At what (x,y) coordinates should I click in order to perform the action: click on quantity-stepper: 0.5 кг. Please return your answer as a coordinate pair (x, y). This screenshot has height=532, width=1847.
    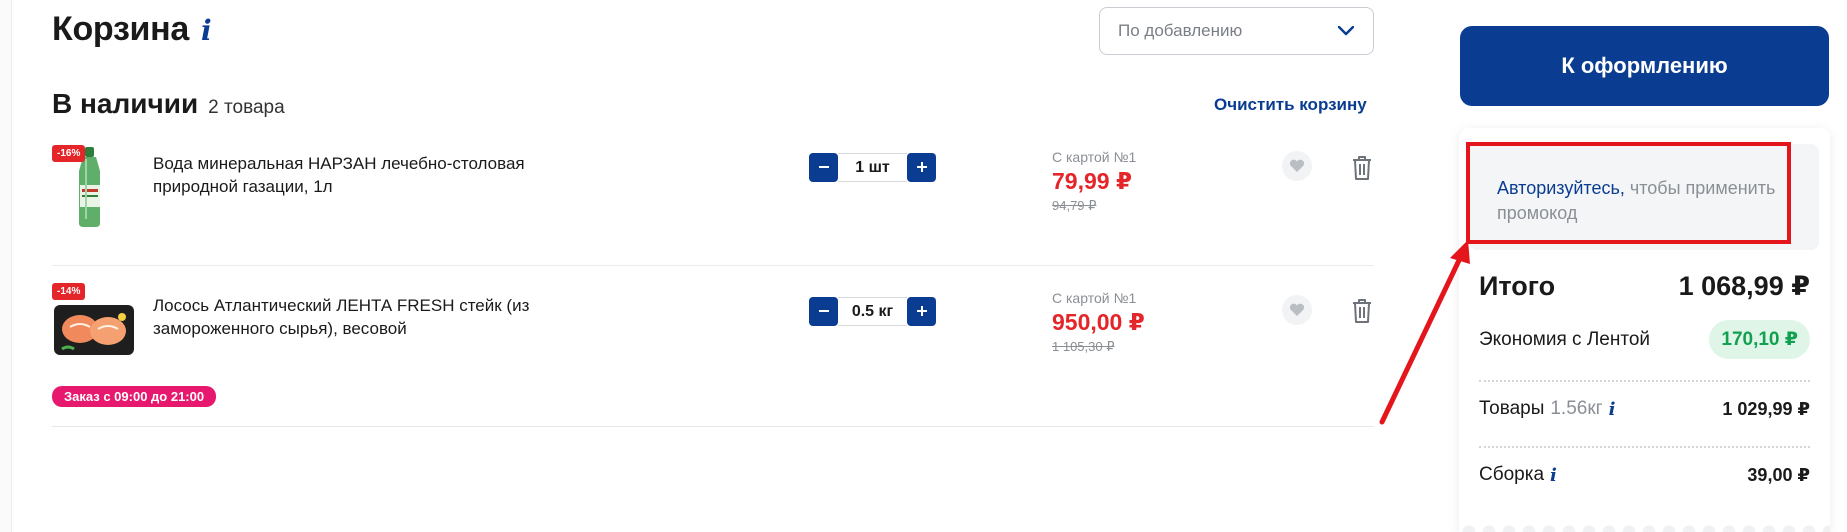
    Looking at the image, I should click on (872, 311).